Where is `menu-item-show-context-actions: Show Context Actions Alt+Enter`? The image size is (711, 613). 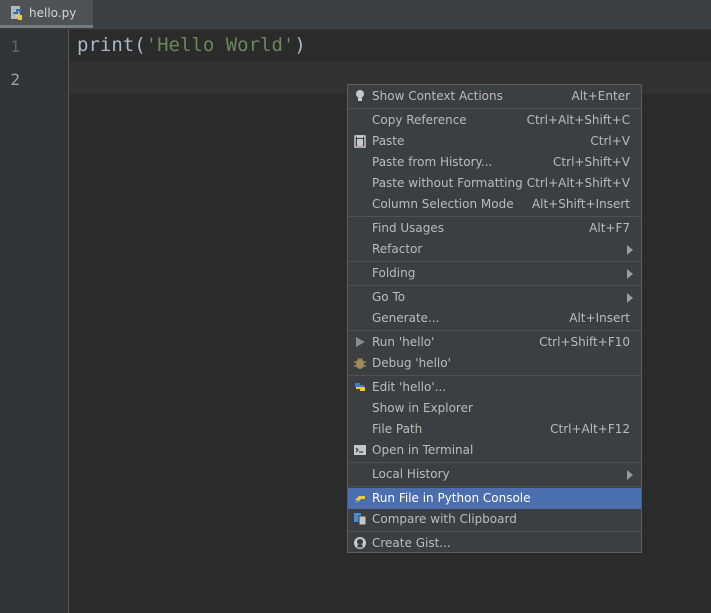
menu-item-show-context-actions: Show Context Actions Alt+Enter is located at coordinates (494, 96).